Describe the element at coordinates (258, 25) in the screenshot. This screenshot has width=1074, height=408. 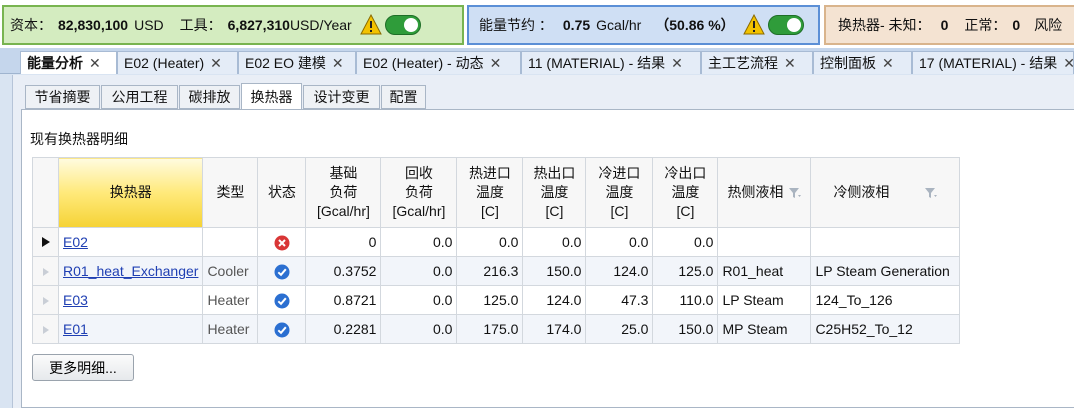
I see `operating-value: 6,827,310` at that location.